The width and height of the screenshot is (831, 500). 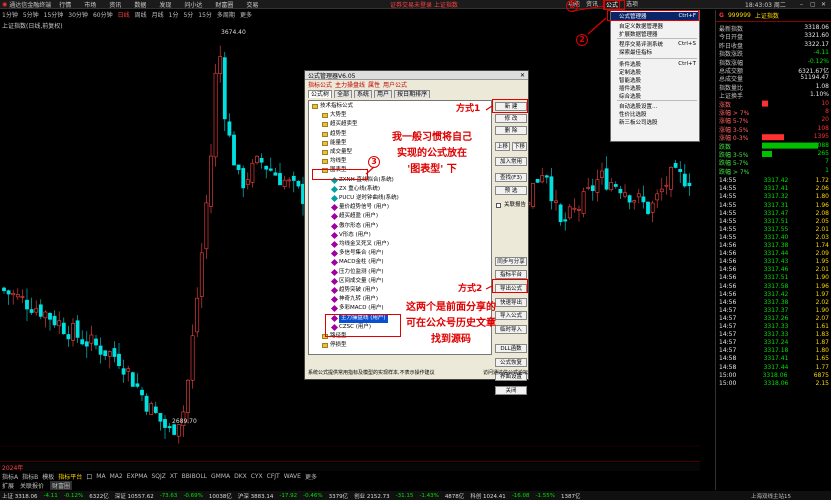 What do you see at coordinates (354, 299) in the screenshot?
I see `tree-formula: 神奇九转 (用户)` at bounding box center [354, 299].